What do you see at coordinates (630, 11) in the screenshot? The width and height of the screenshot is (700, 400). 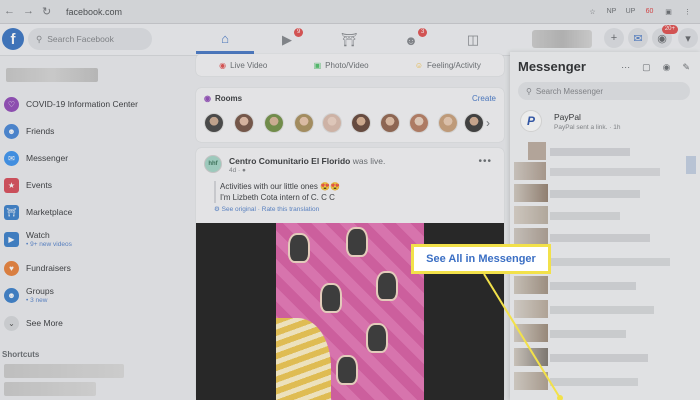 I see `extension-up: UP` at bounding box center [630, 11].